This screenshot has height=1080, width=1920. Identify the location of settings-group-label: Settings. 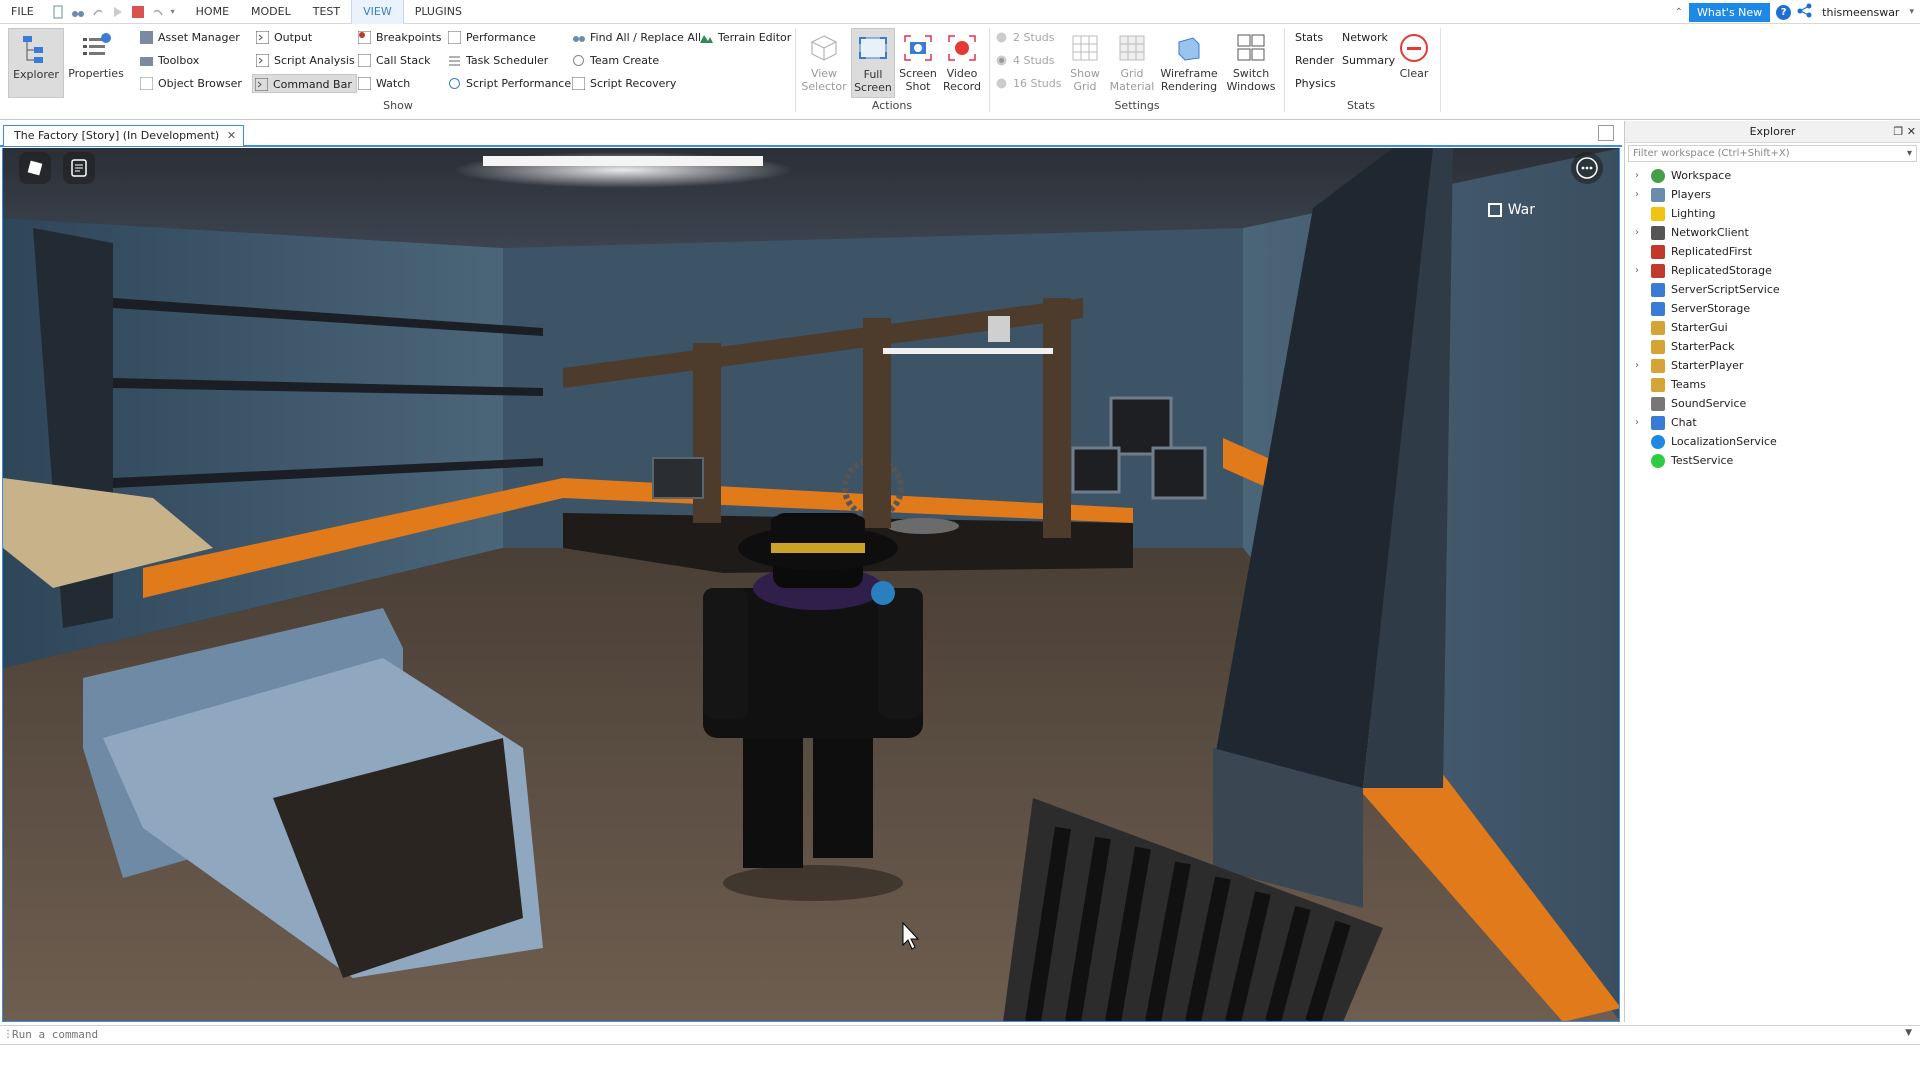
(1137, 105).